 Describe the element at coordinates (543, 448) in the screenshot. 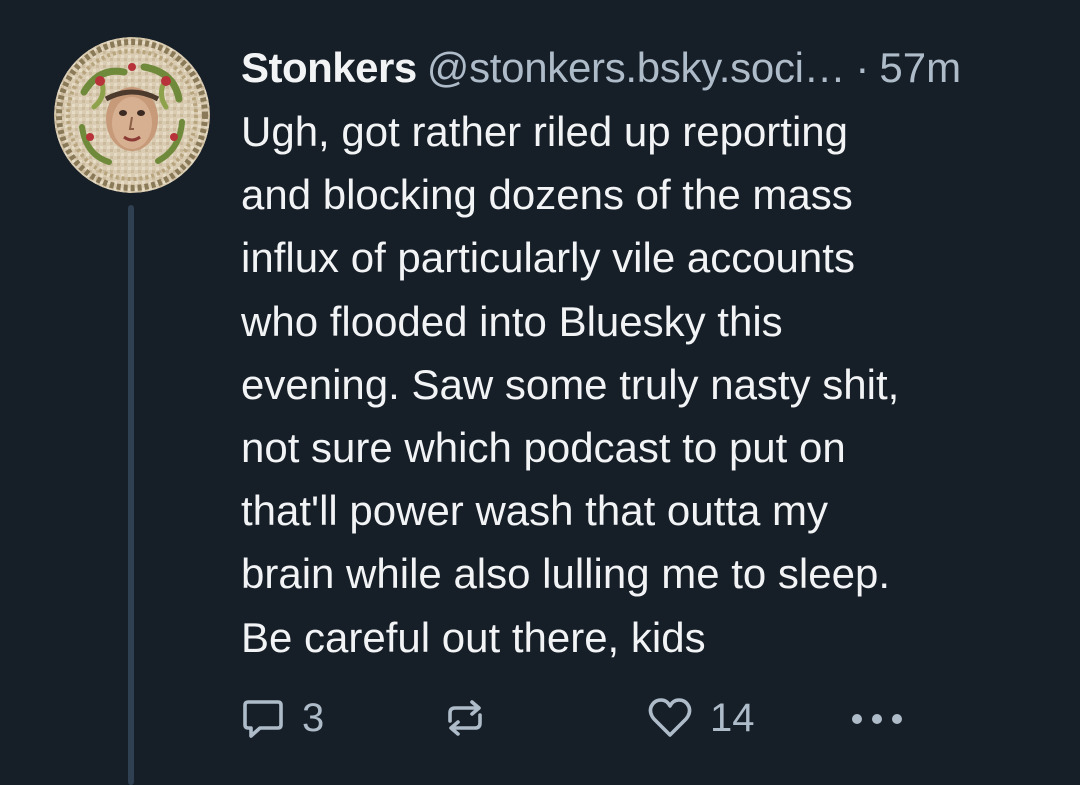

I see `post-text-line: not sure which podcast to put on` at that location.